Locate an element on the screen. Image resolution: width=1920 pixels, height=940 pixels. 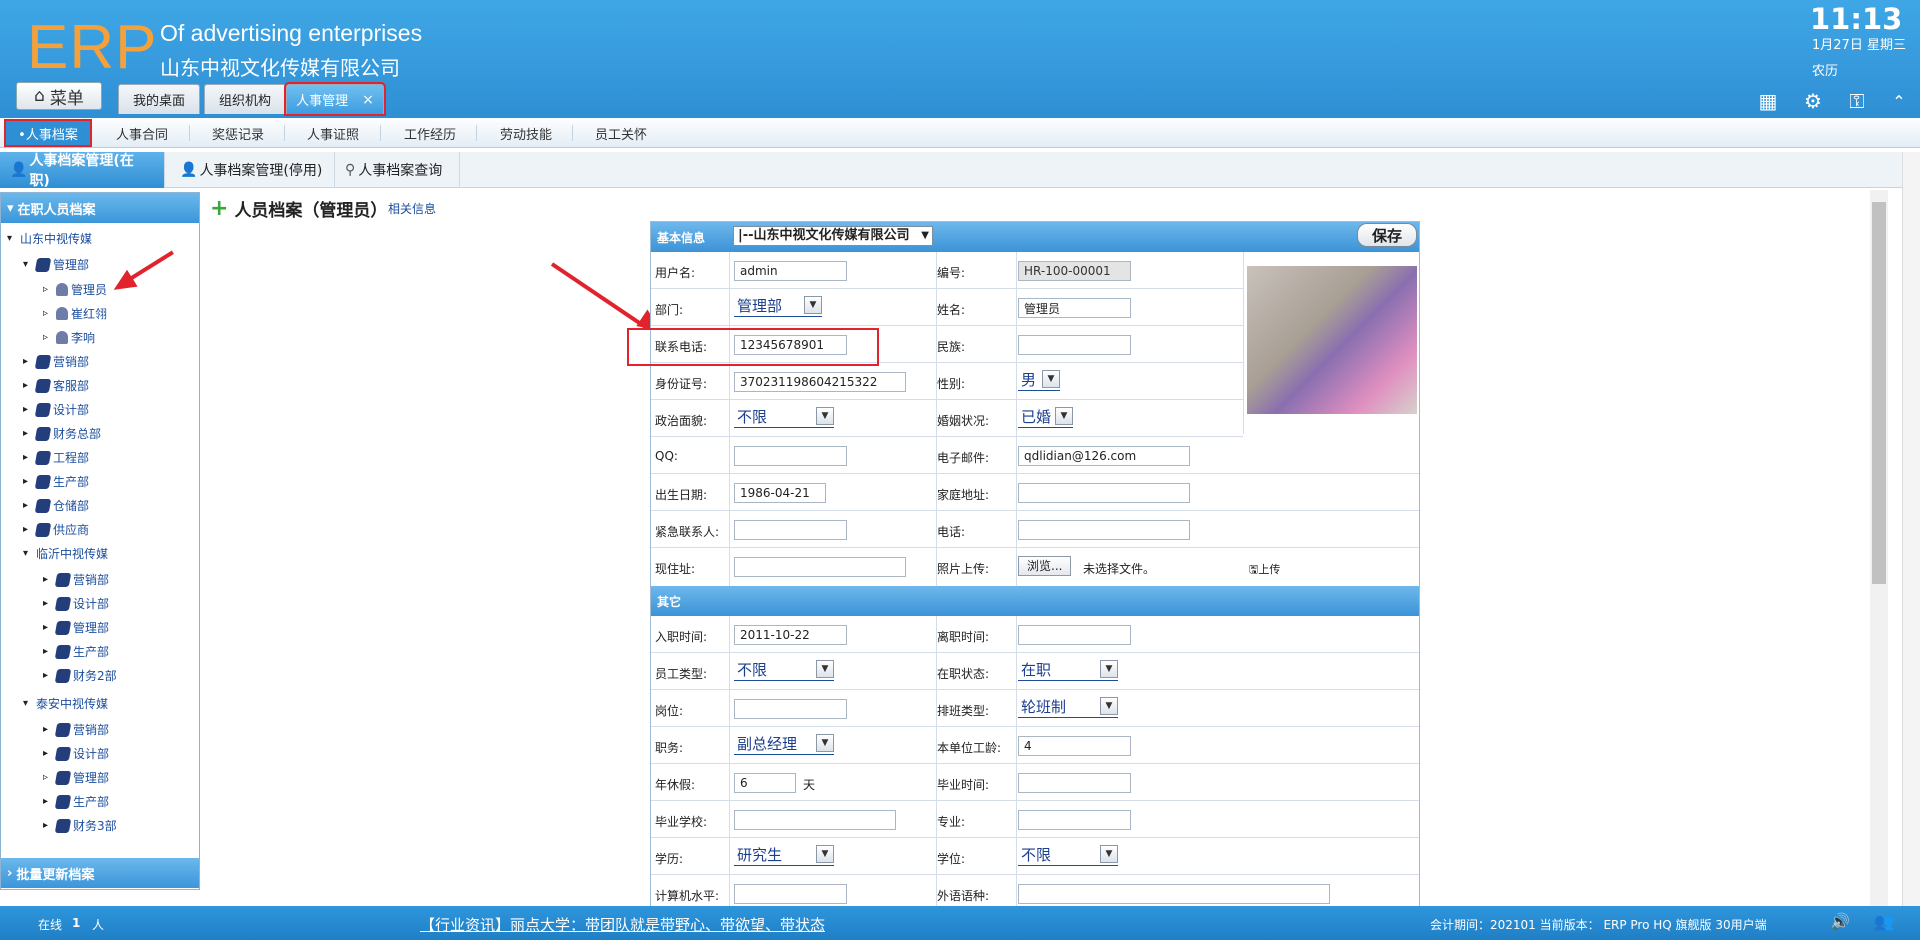
home-input is located at coordinates (1104, 493).